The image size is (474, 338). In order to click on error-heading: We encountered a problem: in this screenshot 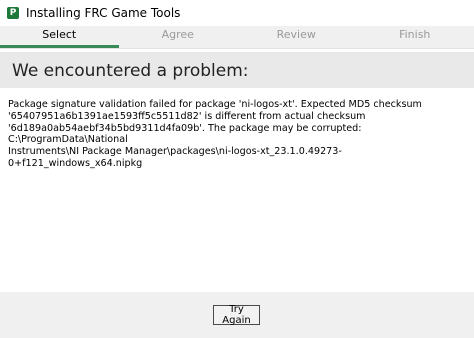, I will do `click(130, 71)`.